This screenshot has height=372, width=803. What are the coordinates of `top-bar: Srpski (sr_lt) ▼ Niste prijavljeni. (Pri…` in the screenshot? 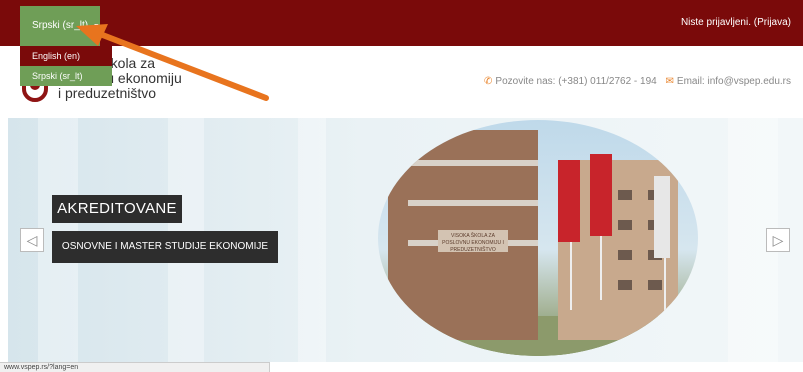 It's located at (401, 23).